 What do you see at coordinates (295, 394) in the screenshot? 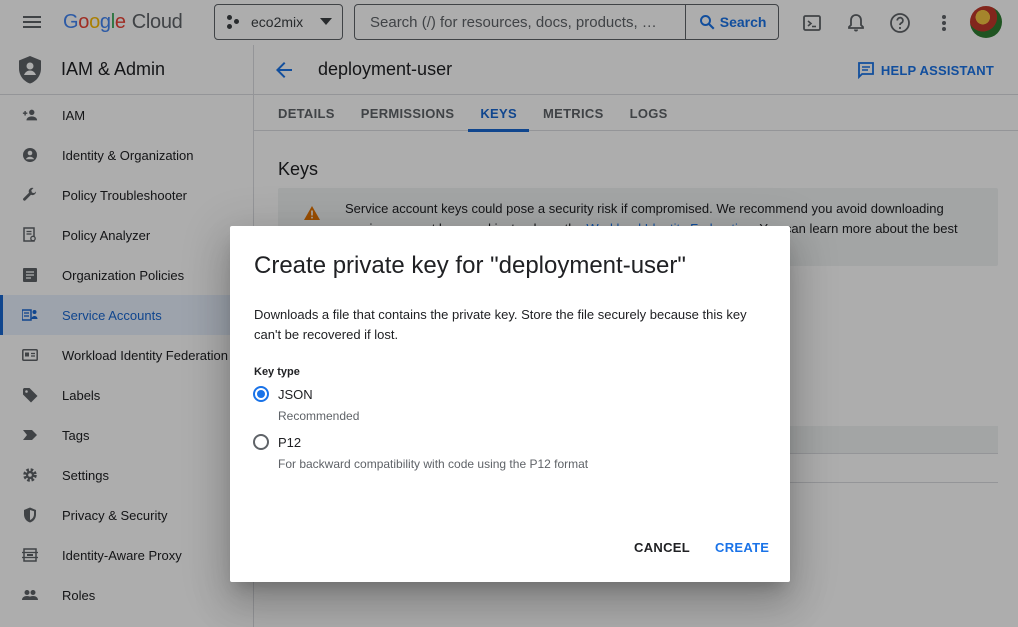
I see `json-label: JSON` at bounding box center [295, 394].